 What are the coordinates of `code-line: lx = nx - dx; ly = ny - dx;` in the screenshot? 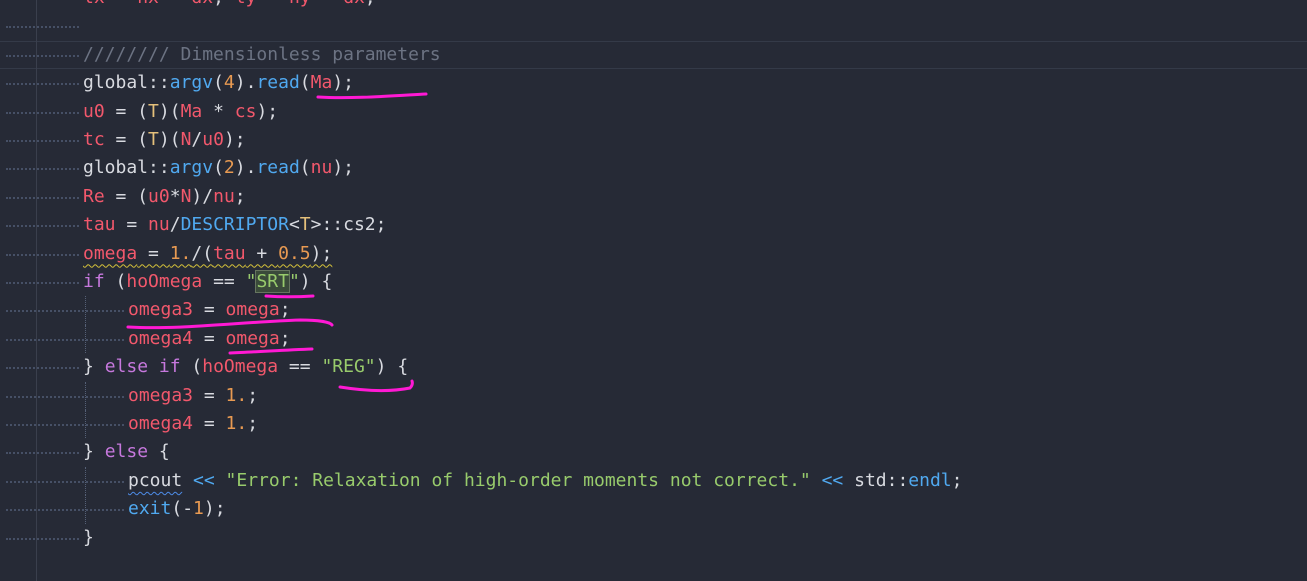 It's located at (653, 6).